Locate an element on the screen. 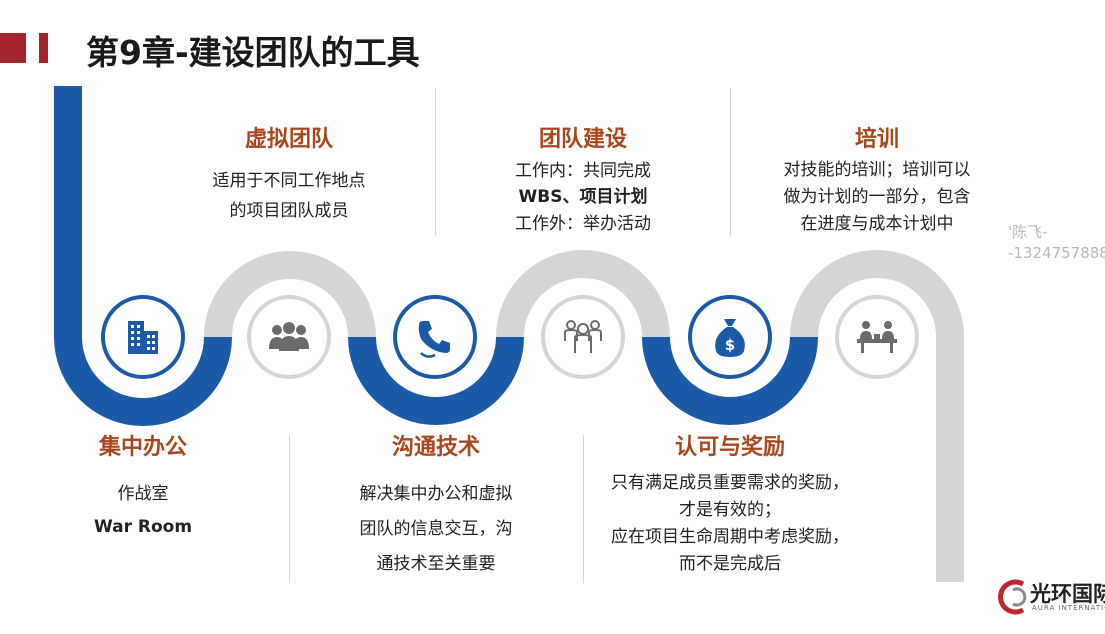  heading-recognition-rewards: 认可与奖励 is located at coordinates (729, 447).